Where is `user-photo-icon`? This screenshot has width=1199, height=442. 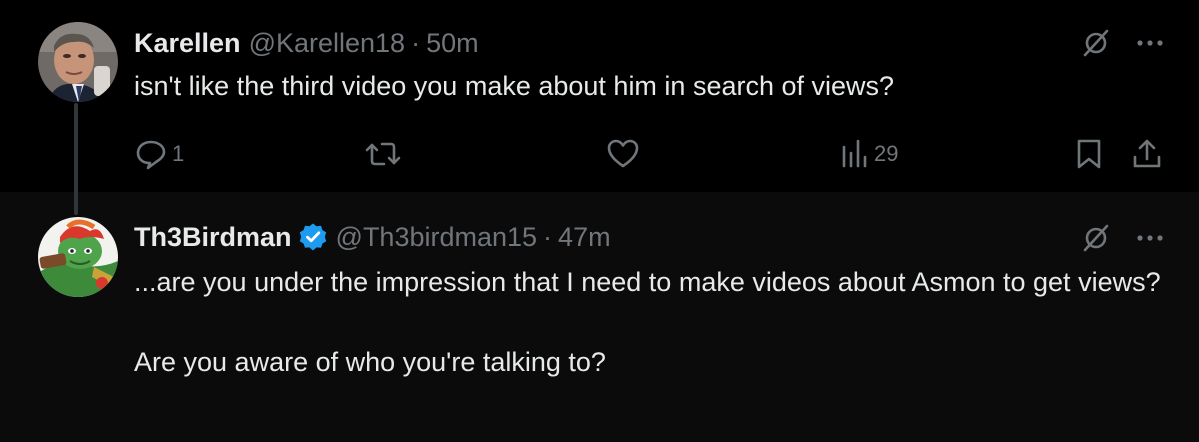
user-photo-icon is located at coordinates (78, 62).